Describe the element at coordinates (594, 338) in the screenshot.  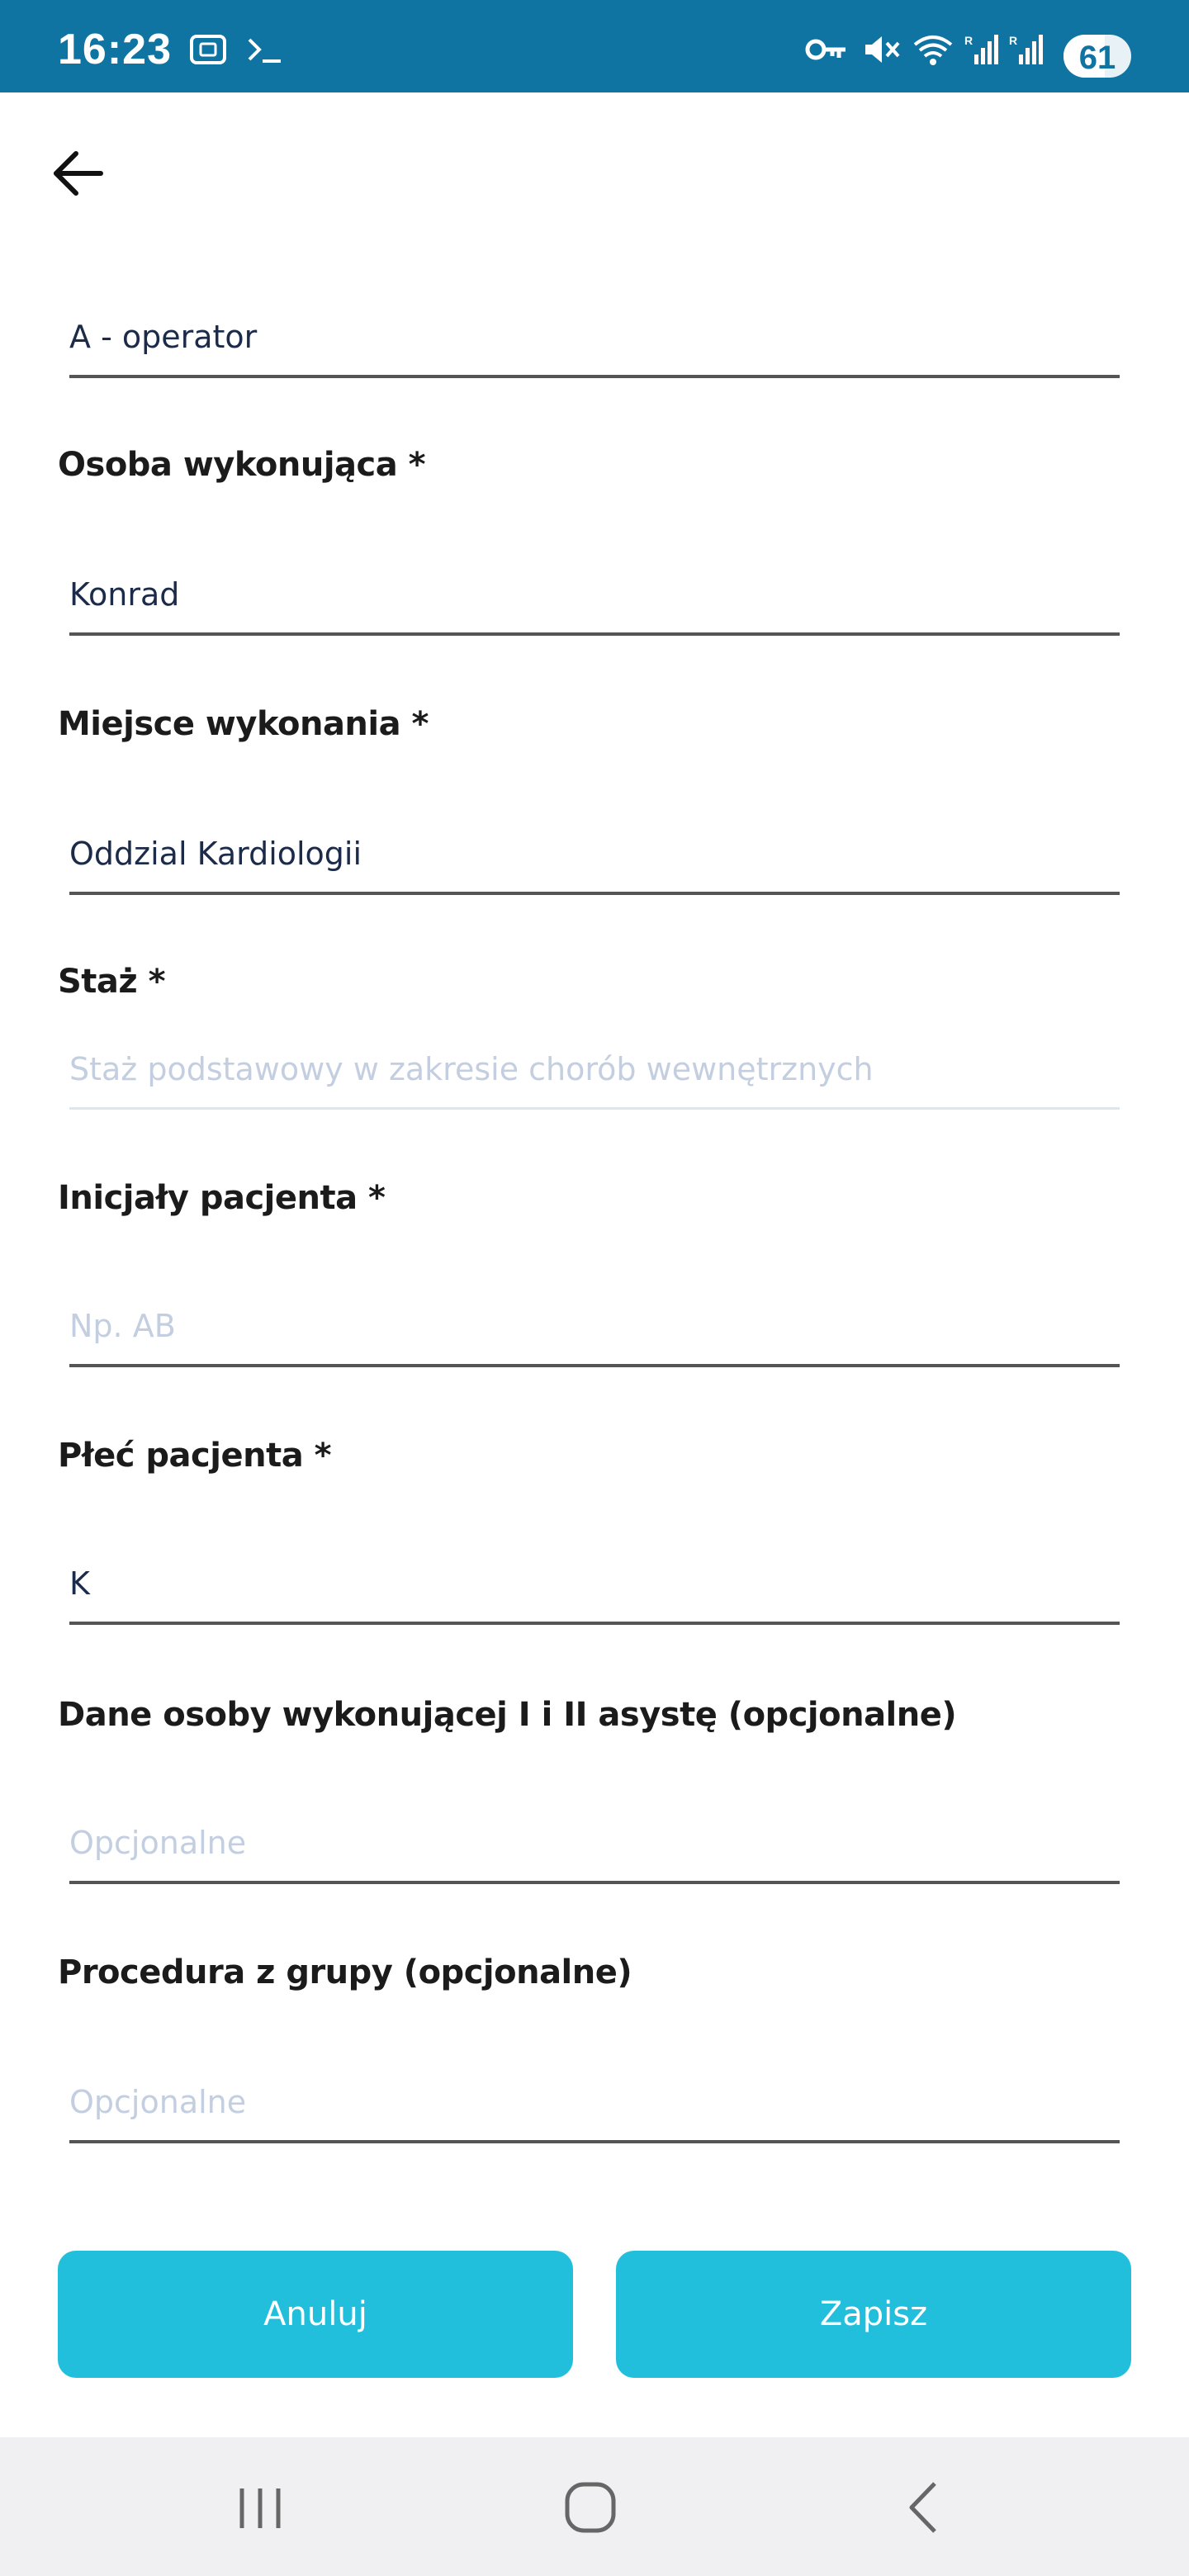
I see `role-input` at that location.